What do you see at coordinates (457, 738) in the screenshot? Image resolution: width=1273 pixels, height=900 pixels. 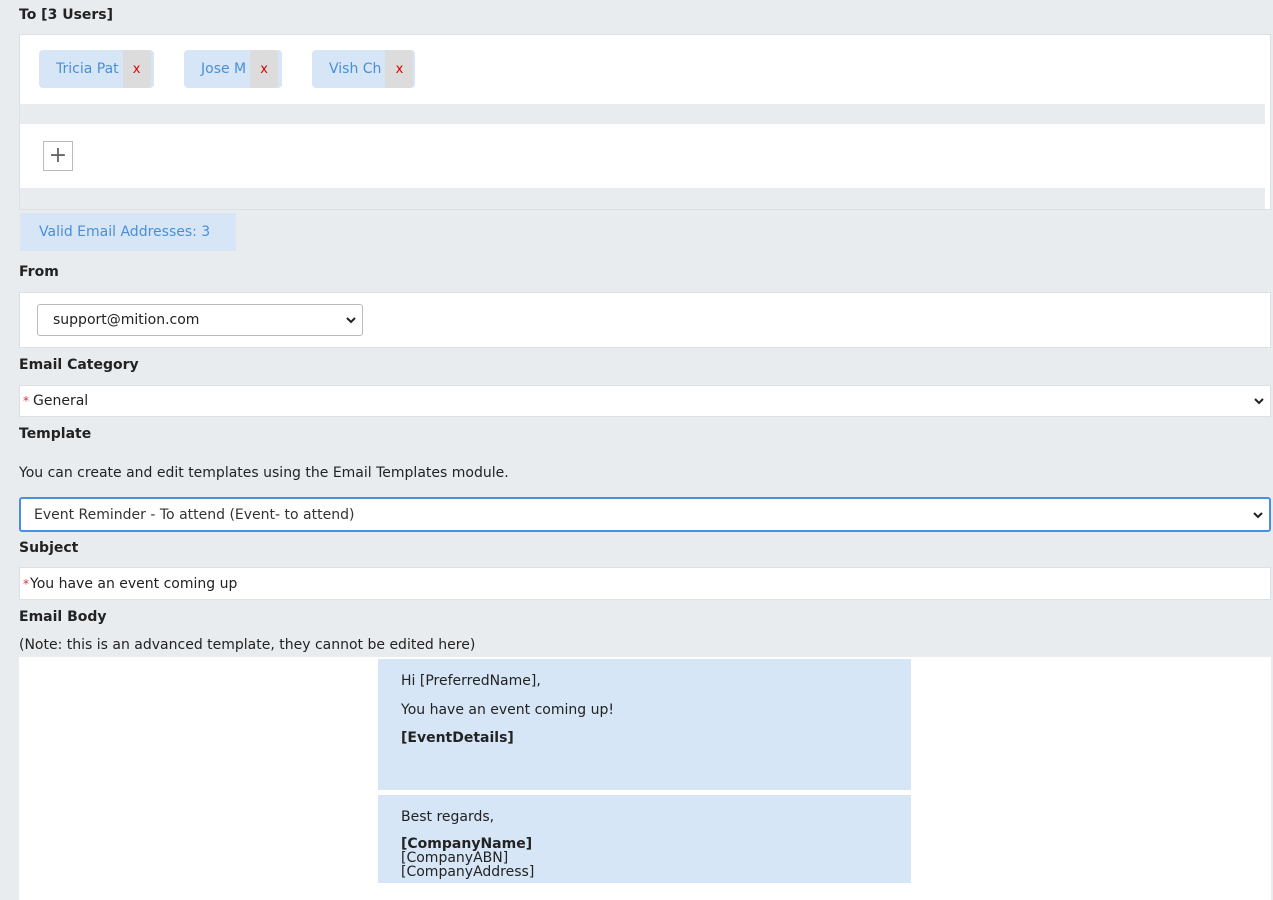 I see `event-details-placeholder: [EventDetails]` at bounding box center [457, 738].